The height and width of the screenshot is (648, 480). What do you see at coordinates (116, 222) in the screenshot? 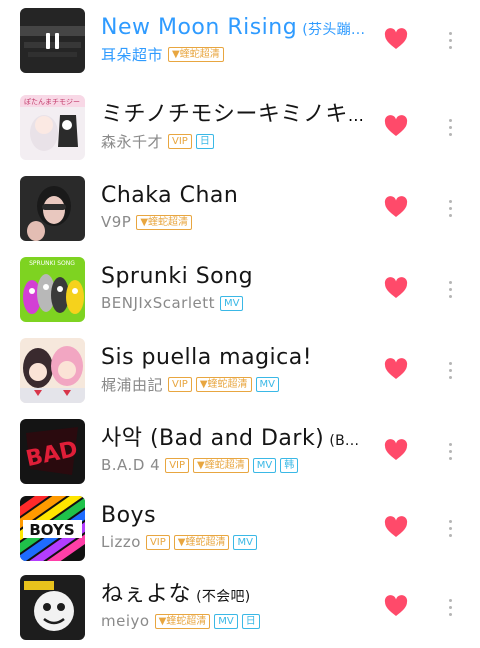
I see `artist-name: V9P` at bounding box center [116, 222].